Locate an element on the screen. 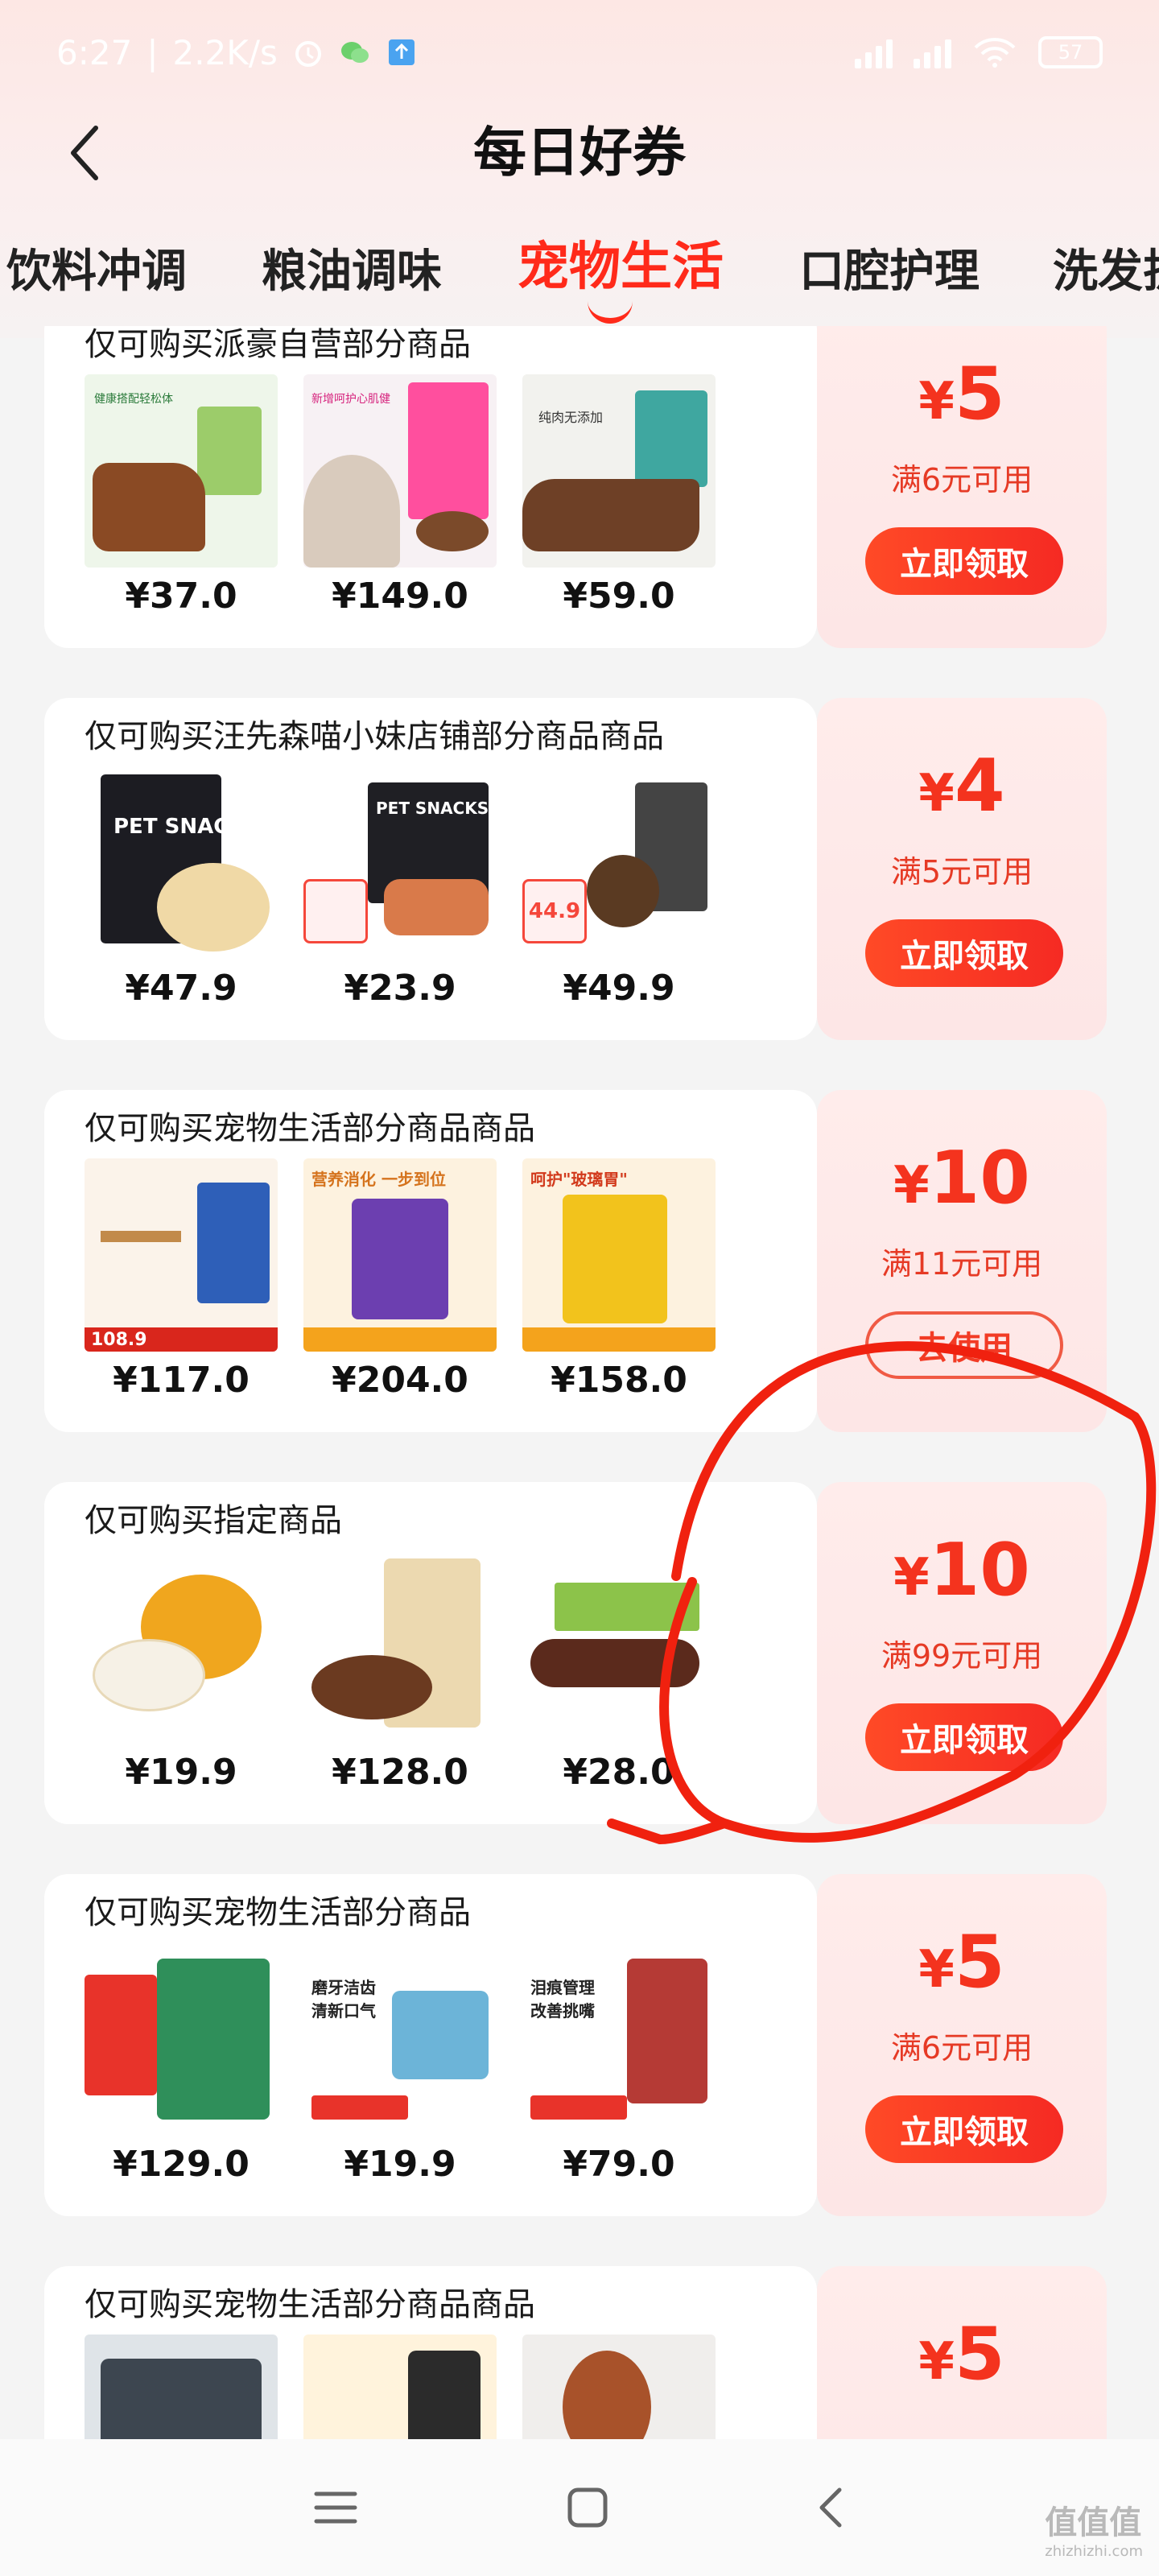 The width and height of the screenshot is (1159, 2576). battery-indicator: 57 is located at coordinates (1070, 52).